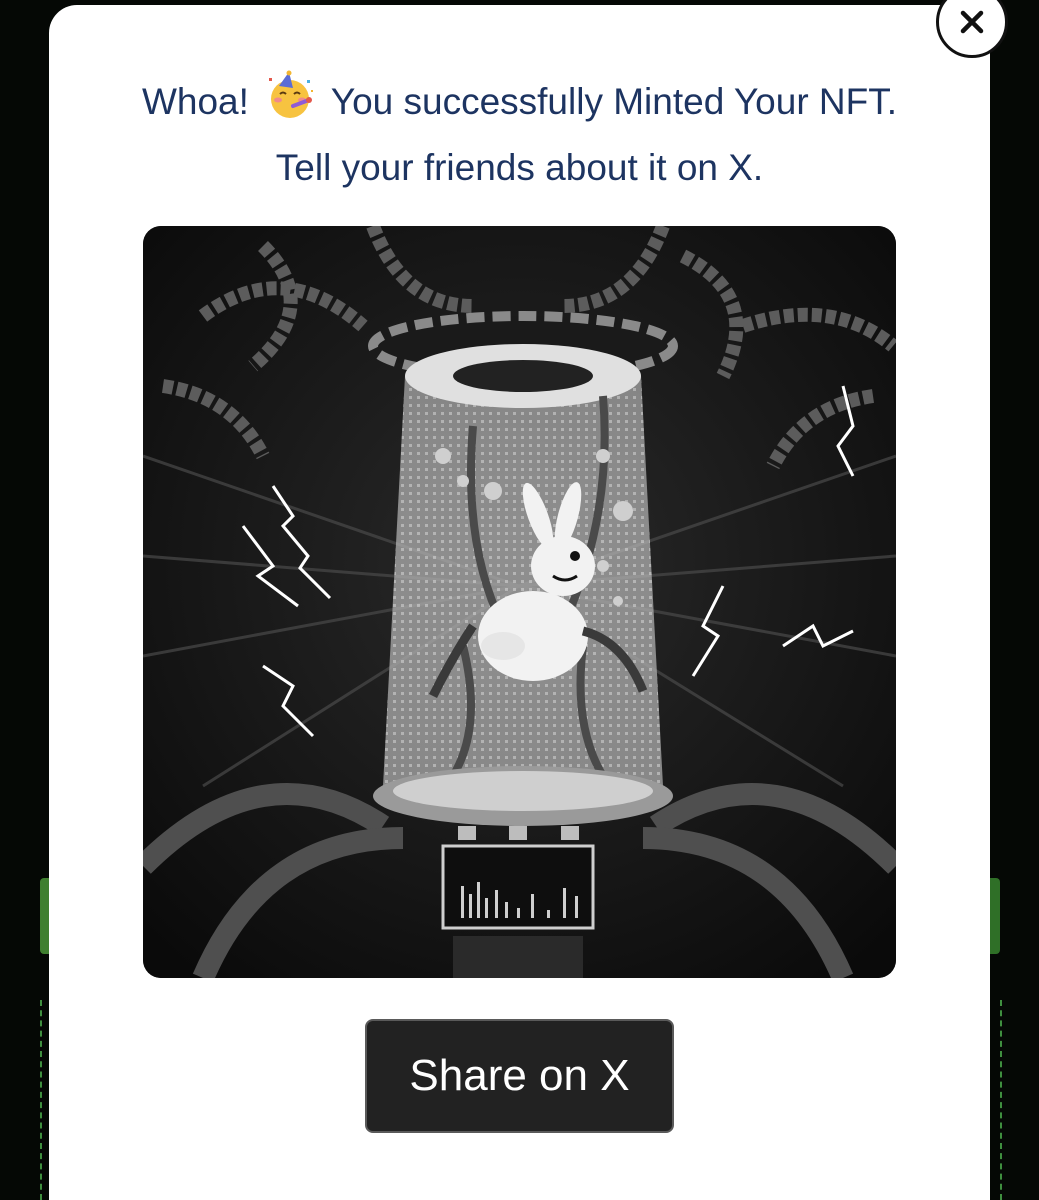  I want to click on close-icon, so click(972, 22).